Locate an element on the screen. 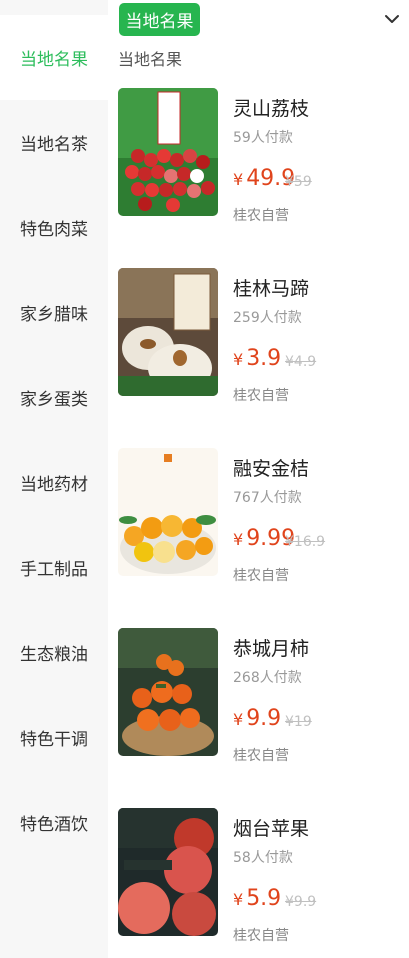  sales-count: 268人付款 is located at coordinates (267, 678).